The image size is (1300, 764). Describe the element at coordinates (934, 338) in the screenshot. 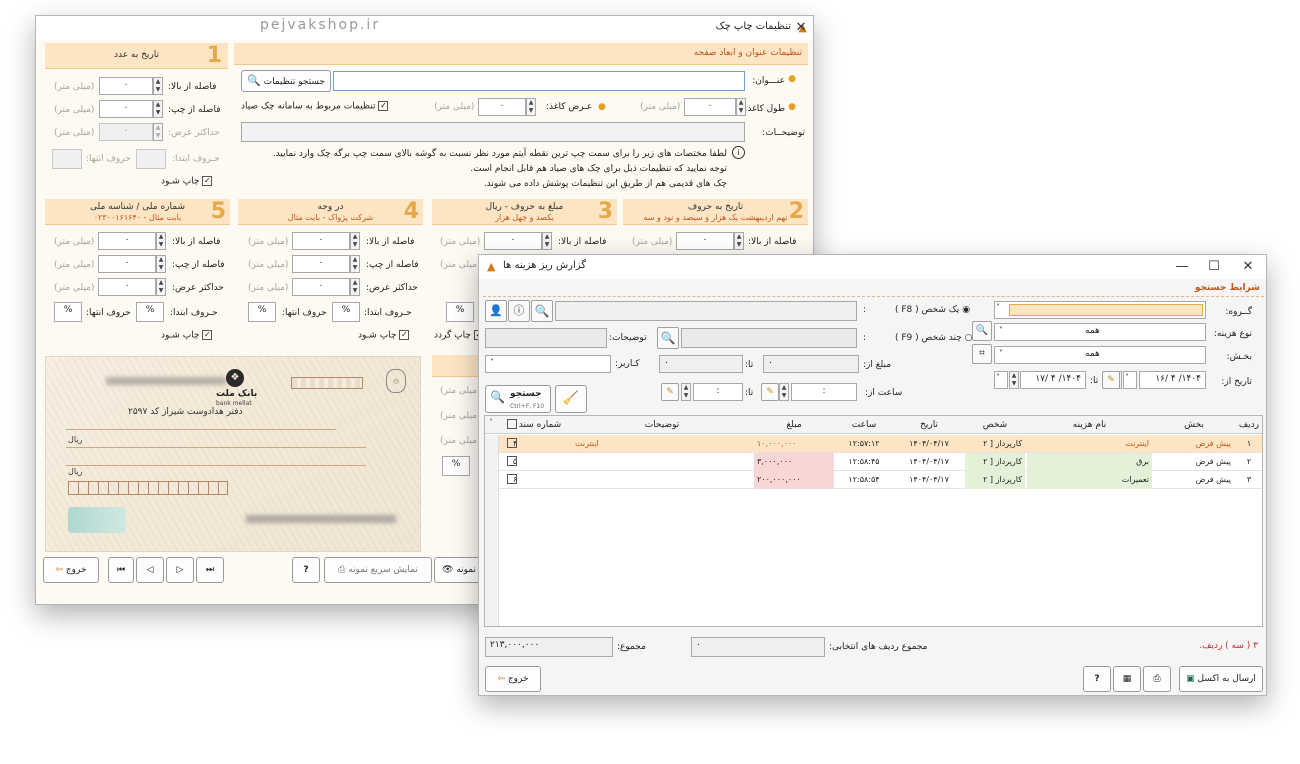

I see `multi-person-radio: ○ چند شخص ( F9 )` at that location.